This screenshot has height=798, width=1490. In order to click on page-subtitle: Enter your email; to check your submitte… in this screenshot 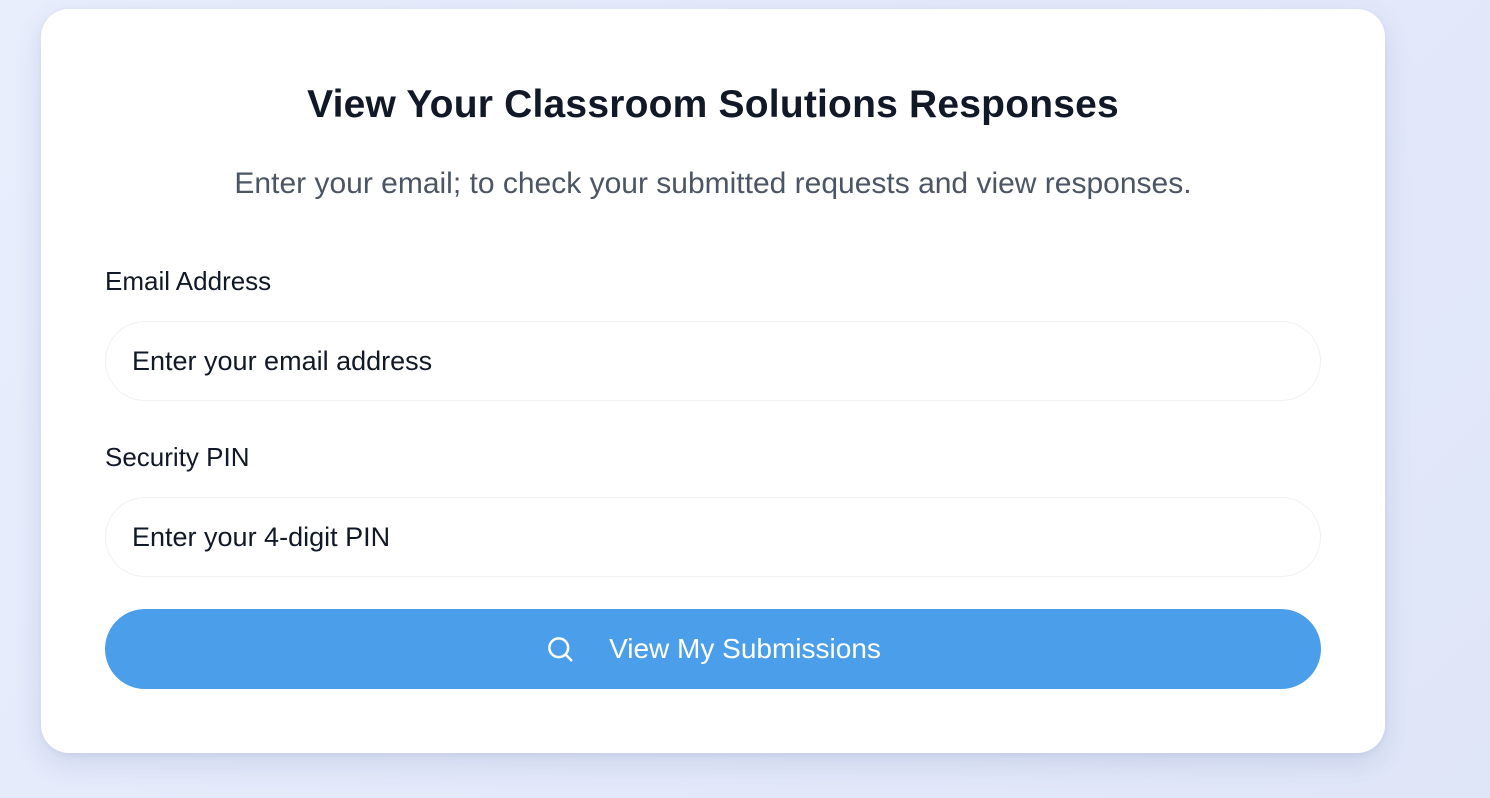, I will do `click(713, 183)`.